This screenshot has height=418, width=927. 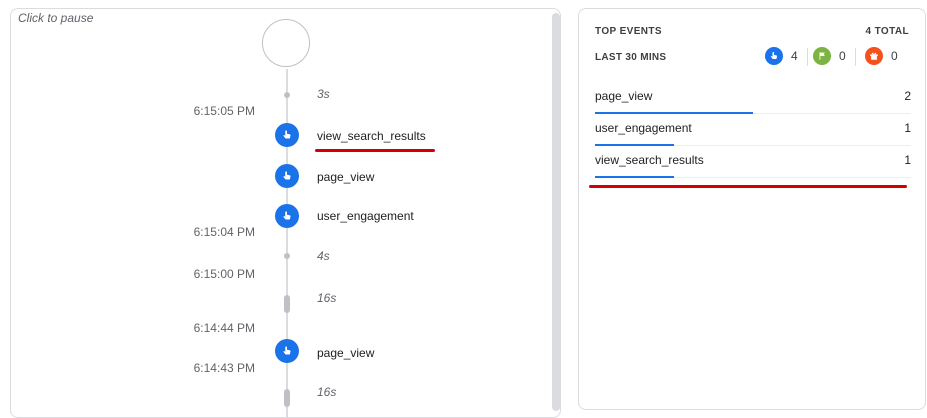 What do you see at coordinates (224, 328) in the screenshot?
I see `timeline-time-label: 6:14:44 PM` at bounding box center [224, 328].